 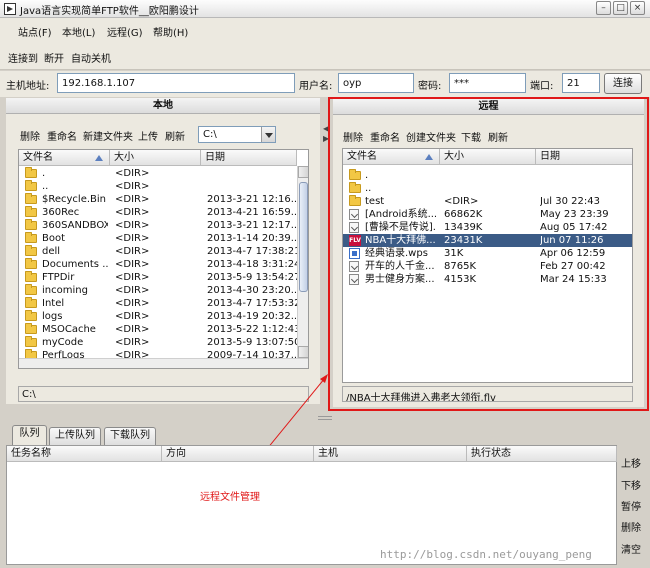 I want to click on queue-col-direction: 方向, so click(x=238, y=454).